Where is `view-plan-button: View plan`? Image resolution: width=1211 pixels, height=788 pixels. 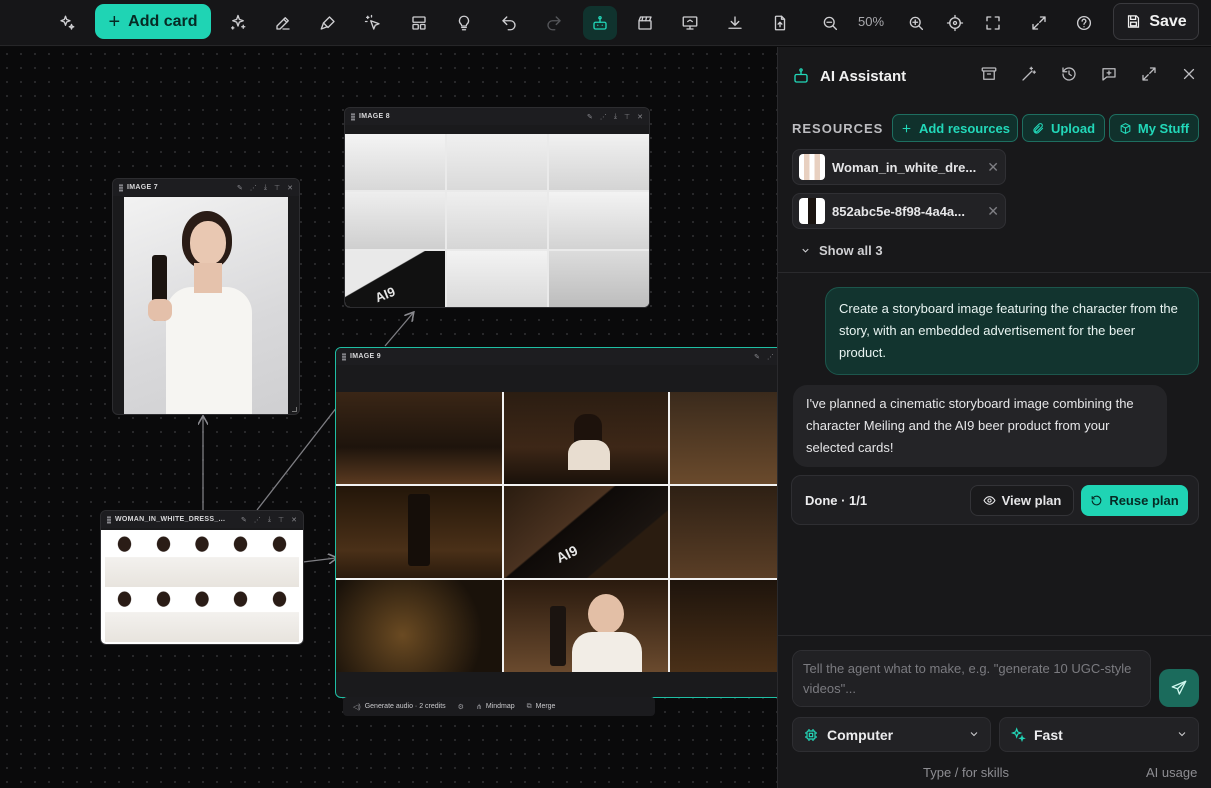 view-plan-button: View plan is located at coordinates (1022, 500).